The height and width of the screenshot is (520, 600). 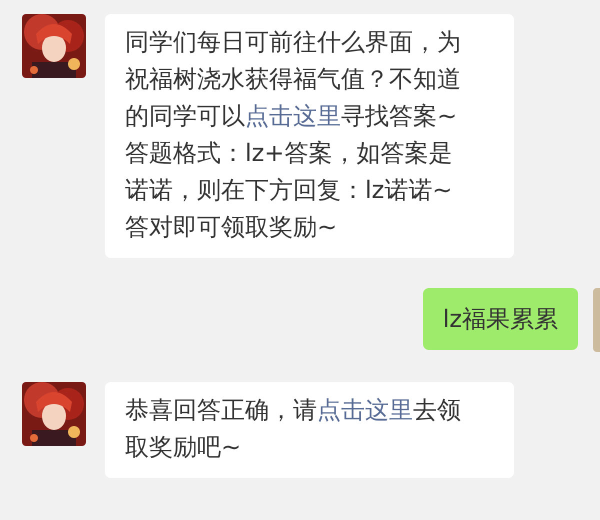 What do you see at coordinates (293, 79) in the screenshot?
I see `message-text: 同学们每日可前往什么界面，为祝福树浇水获得福气值？不知道的同学可以点击这里寻找答案~` at bounding box center [293, 79].